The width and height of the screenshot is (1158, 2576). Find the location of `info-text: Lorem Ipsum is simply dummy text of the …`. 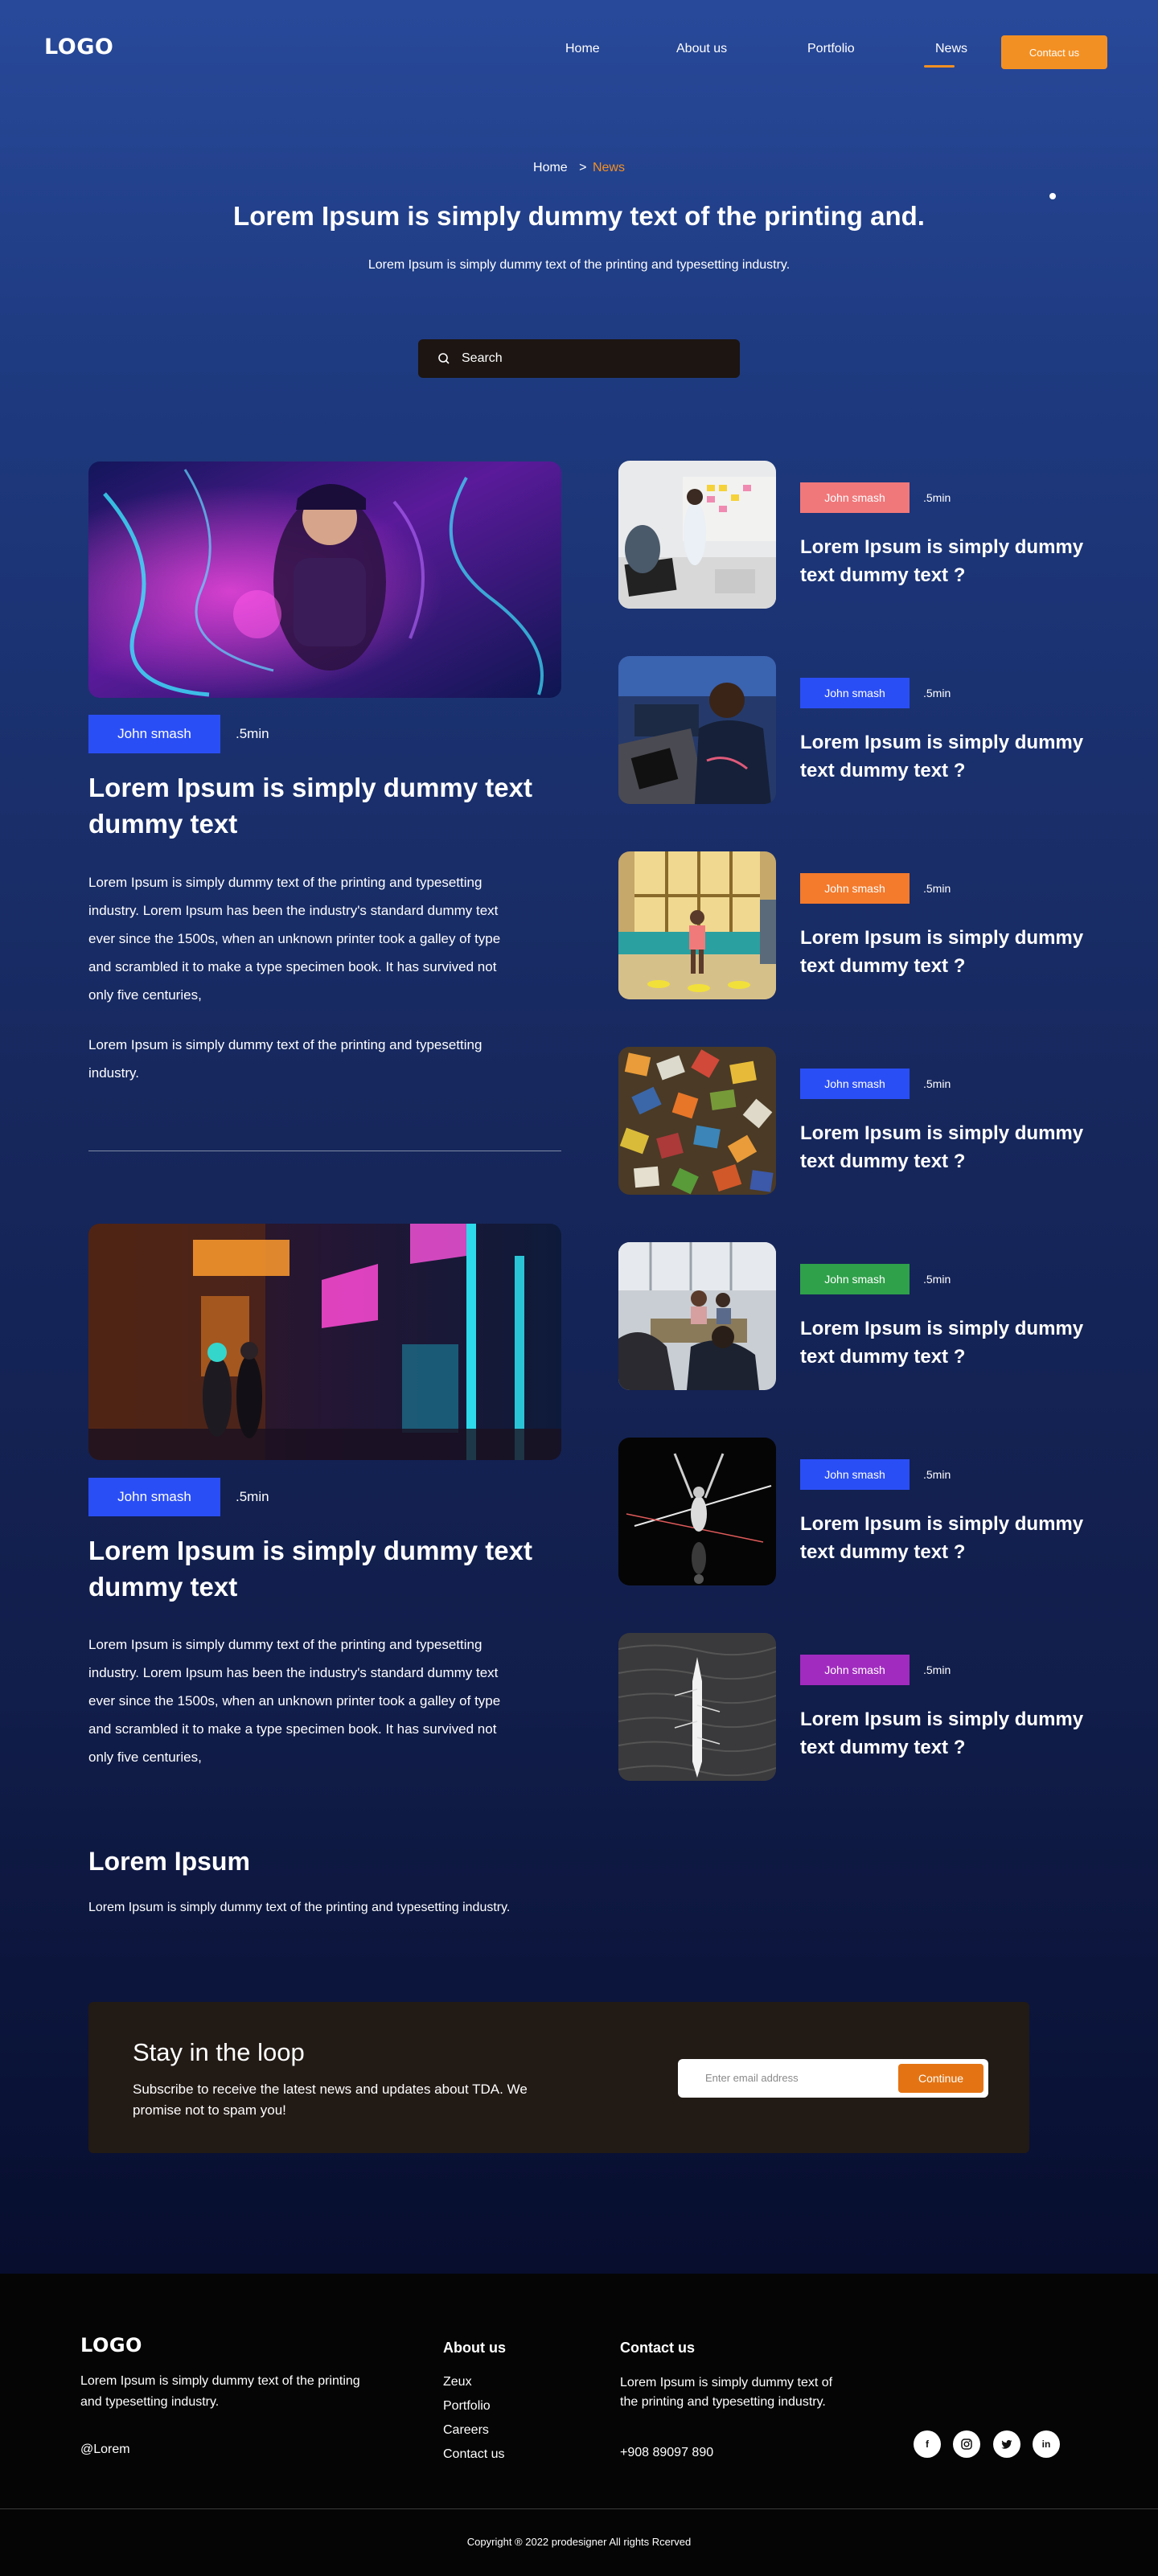

info-text: Lorem Ipsum is simply dummy text of the … is located at coordinates (299, 1907).